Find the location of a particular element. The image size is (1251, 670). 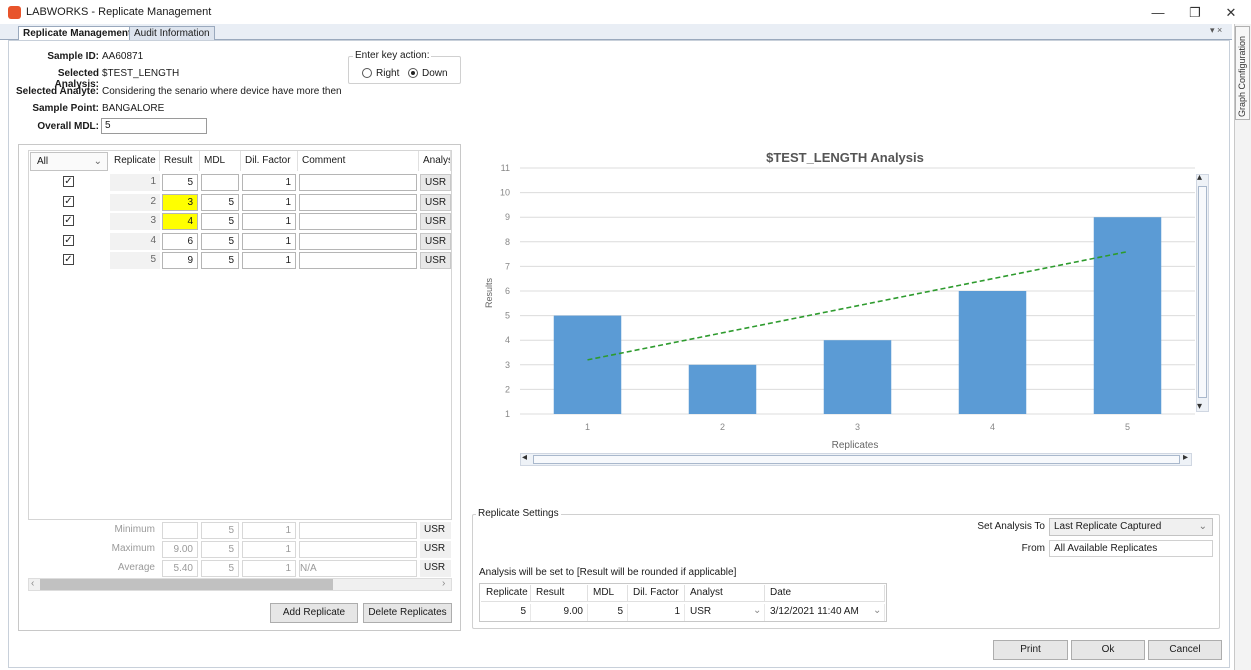

chart-y-tick-label: 5 is located at coordinates (507, 316).